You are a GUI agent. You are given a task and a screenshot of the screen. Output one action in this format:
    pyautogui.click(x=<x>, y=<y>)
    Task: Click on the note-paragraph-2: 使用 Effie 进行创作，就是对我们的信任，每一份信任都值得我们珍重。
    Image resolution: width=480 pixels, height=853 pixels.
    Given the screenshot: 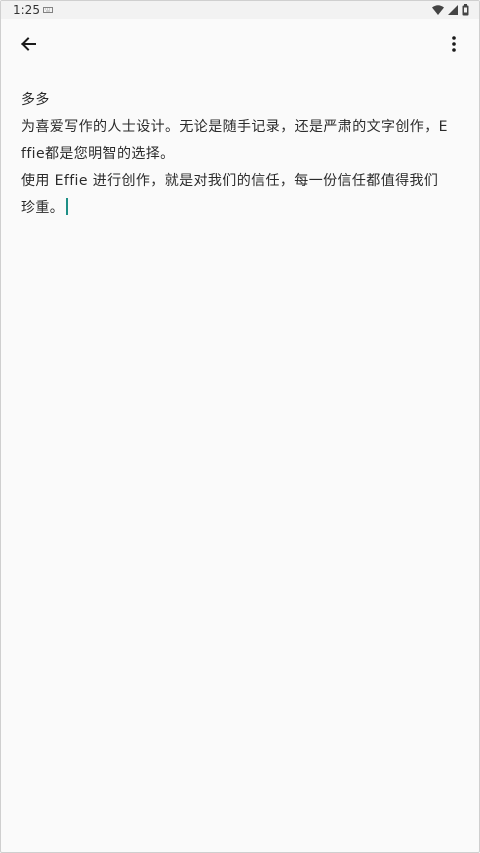 What is the action you would take?
    pyautogui.click(x=236, y=195)
    